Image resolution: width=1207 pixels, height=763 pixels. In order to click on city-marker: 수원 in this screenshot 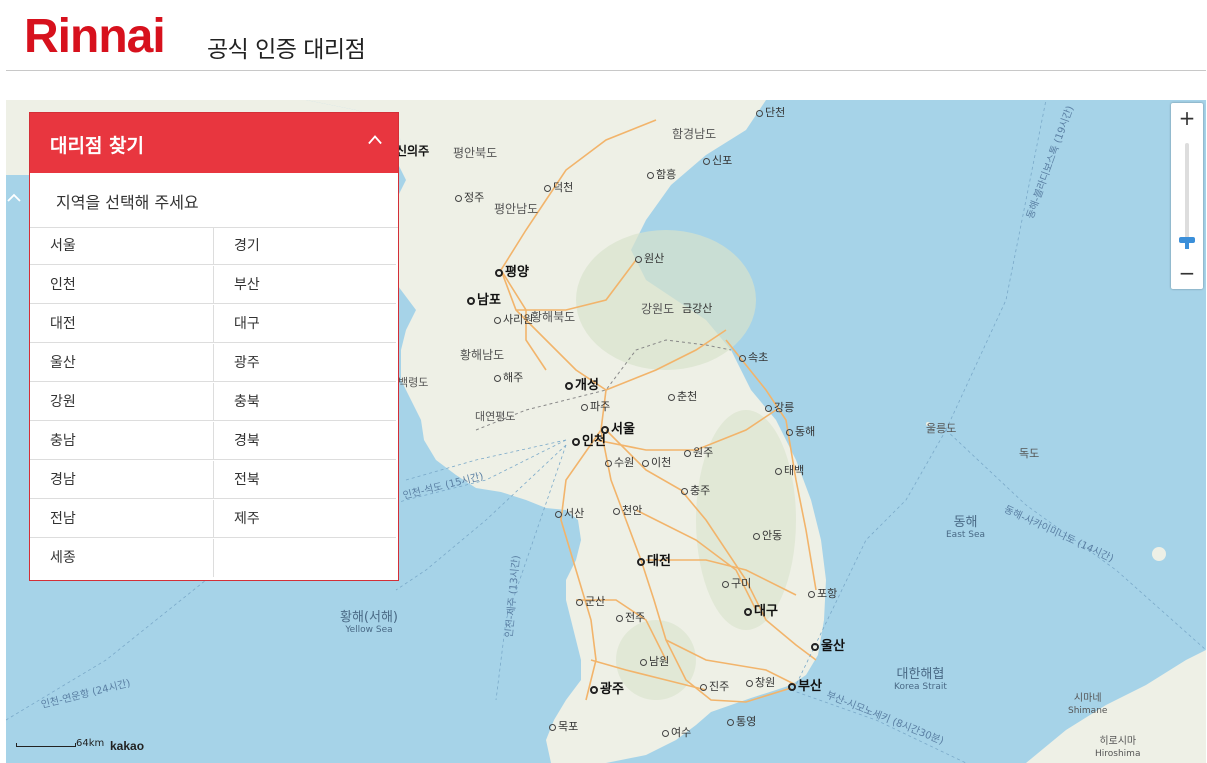, I will do `click(619, 462)`.